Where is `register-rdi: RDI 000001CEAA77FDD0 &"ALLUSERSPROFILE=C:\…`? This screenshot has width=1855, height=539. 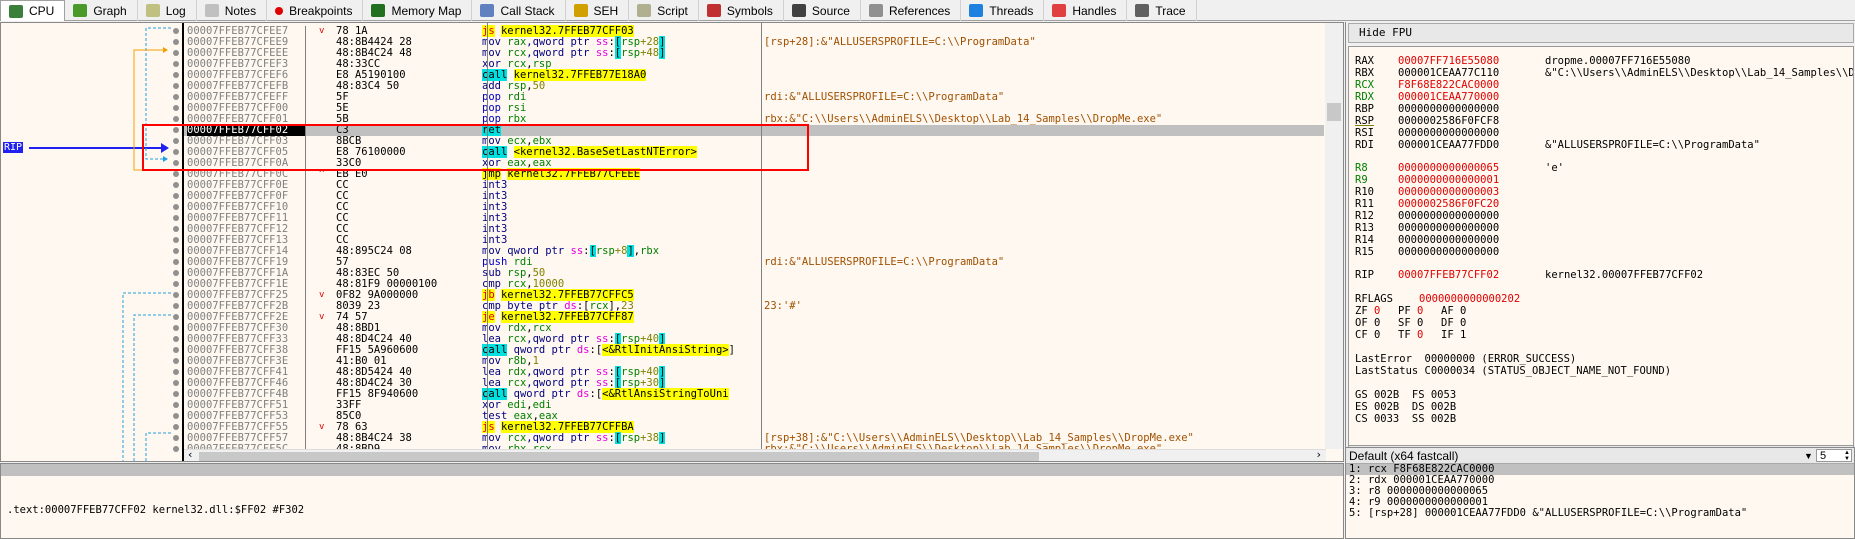 register-rdi: RDI 000001CEAA77FDD0 &"ALLUSERSPROFILE=C:\… is located at coordinates (1557, 145).